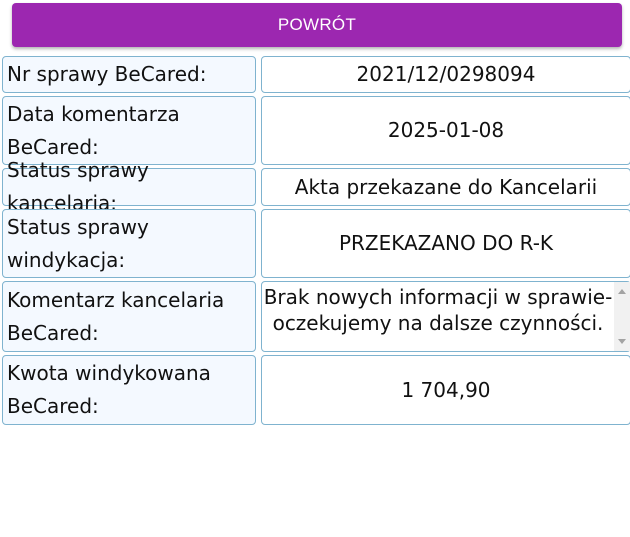 The width and height of the screenshot is (630, 537). I want to click on comment-scrollbar, so click(622, 316).